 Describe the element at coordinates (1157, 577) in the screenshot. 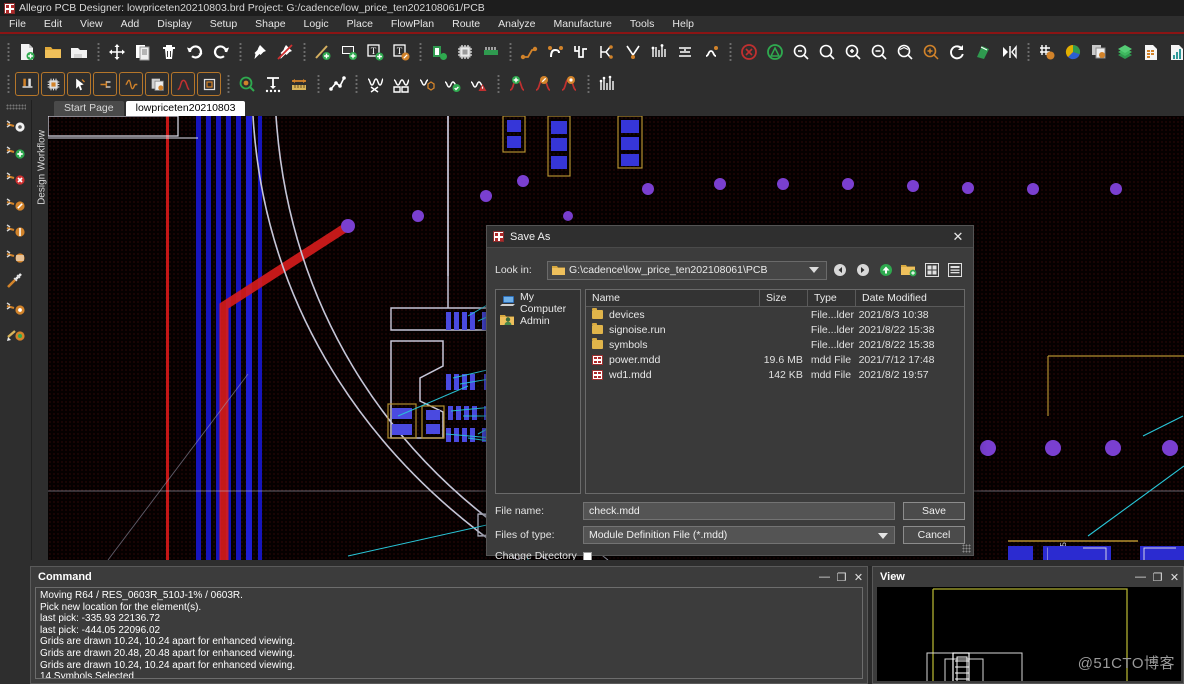

I see `restore-icon: ❐` at that location.